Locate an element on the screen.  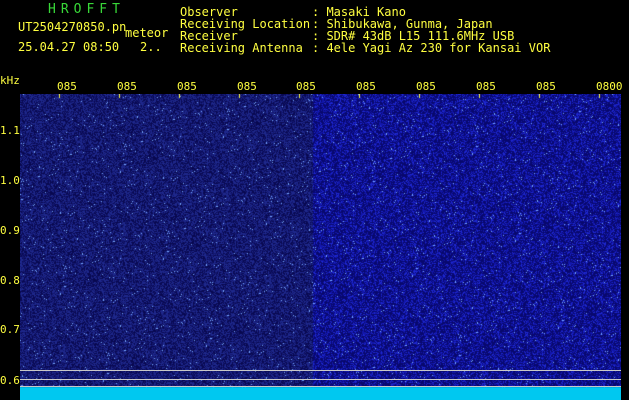
app-title: HROFFT is located at coordinates (86, 9).